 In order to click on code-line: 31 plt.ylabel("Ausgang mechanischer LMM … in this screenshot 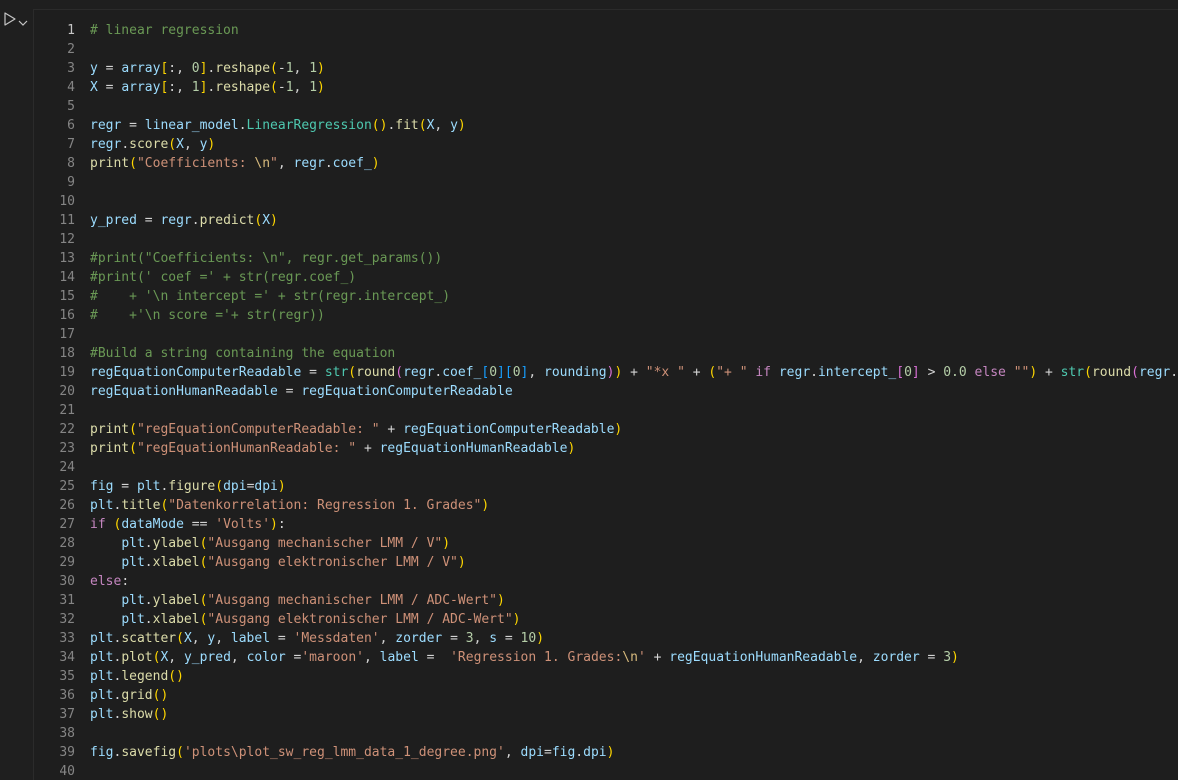, I will do `click(606, 600)`.